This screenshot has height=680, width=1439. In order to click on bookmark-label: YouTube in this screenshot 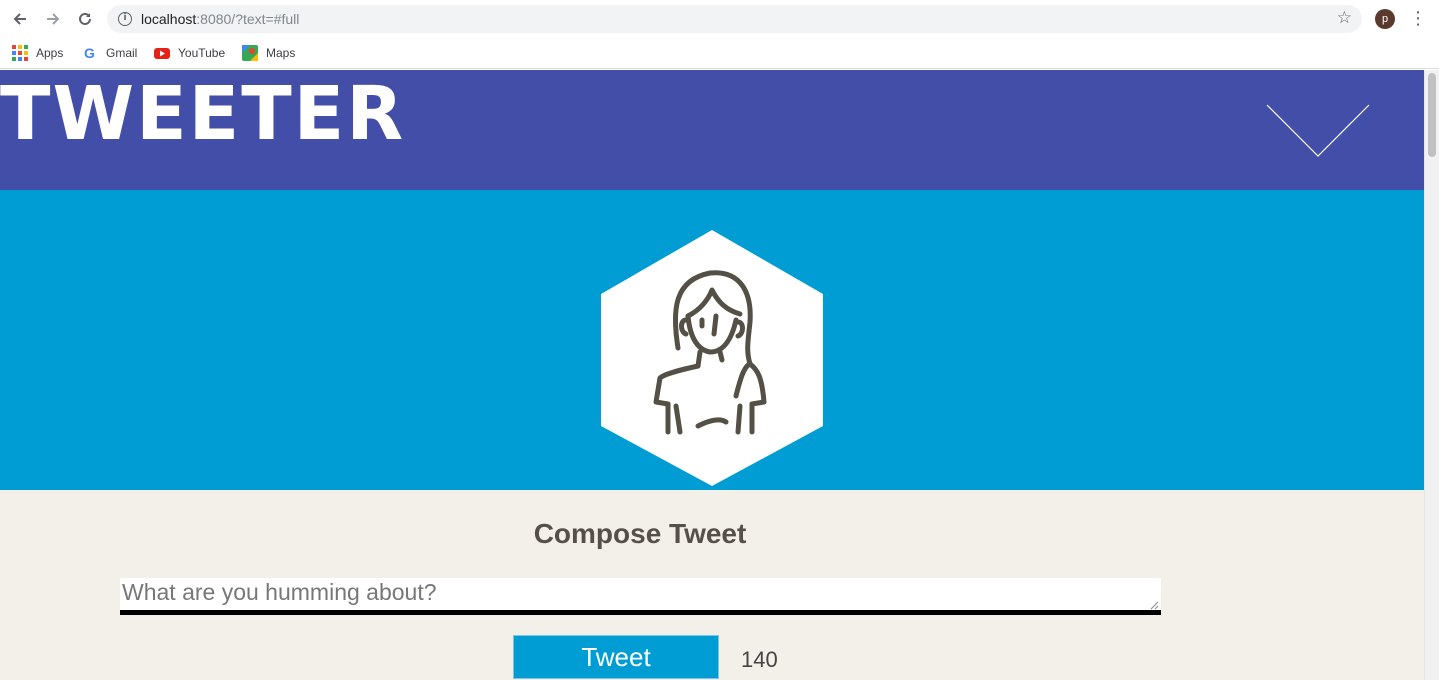, I will do `click(202, 53)`.